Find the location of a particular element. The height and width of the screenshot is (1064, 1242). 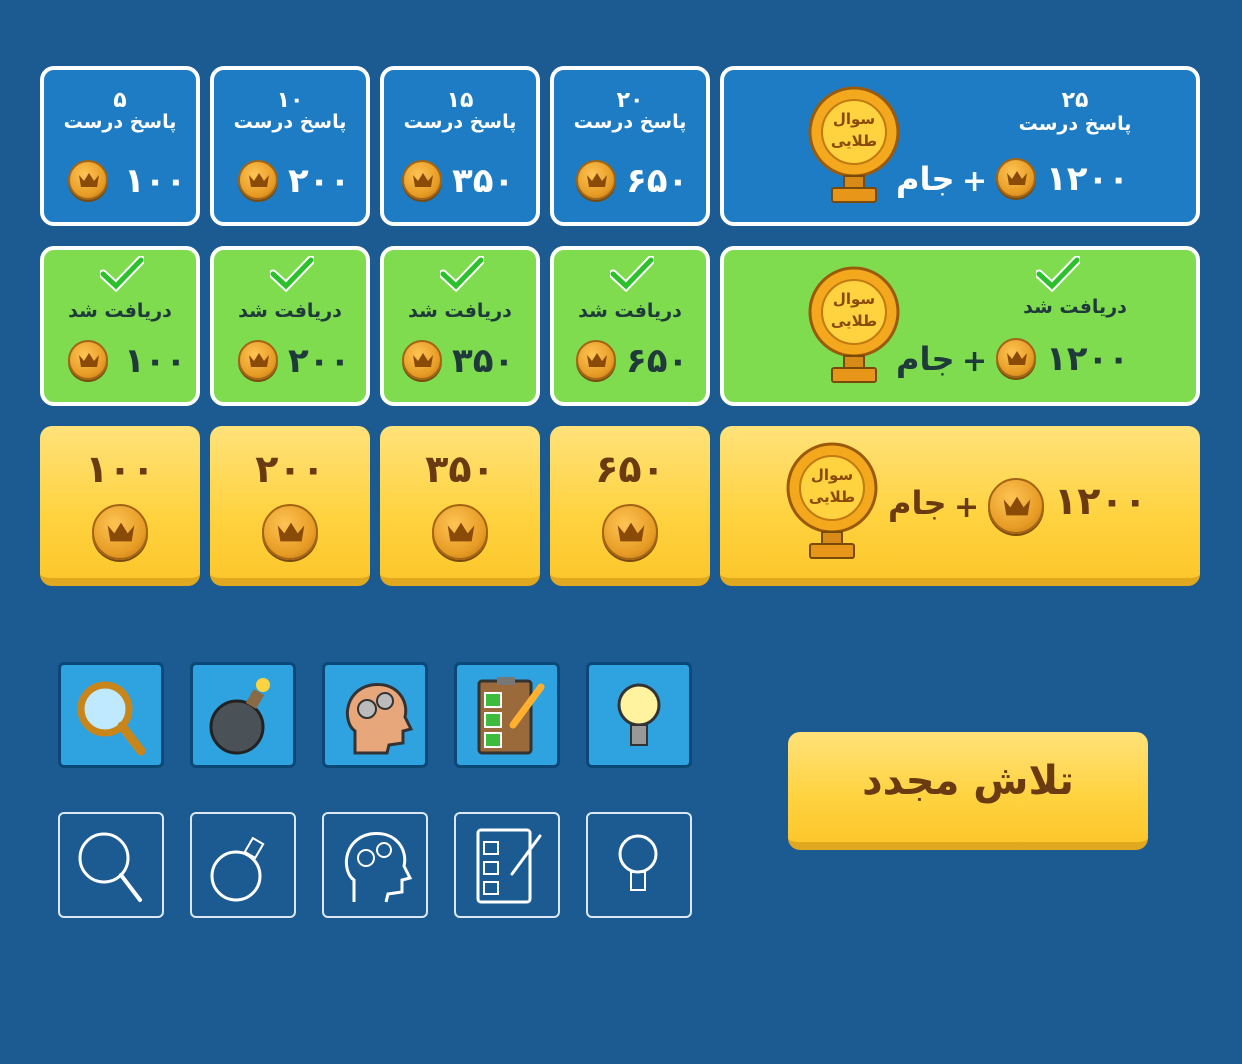

reward-card-5: ۵ پاسخ درست ۱۰۰ is located at coordinates (120, 146).